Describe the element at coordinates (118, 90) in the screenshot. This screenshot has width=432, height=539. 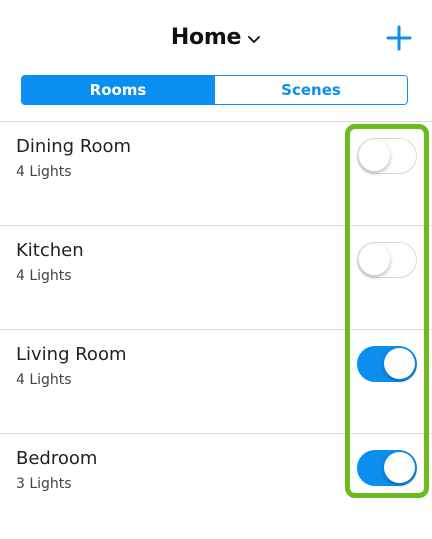
I see `tab-rooms: Rooms` at that location.